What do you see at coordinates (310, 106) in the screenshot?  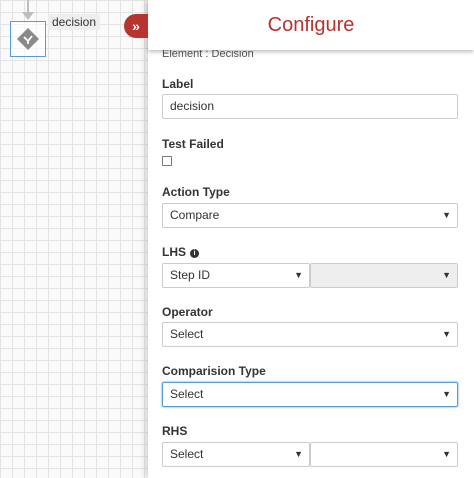 I see `label-input: decision` at bounding box center [310, 106].